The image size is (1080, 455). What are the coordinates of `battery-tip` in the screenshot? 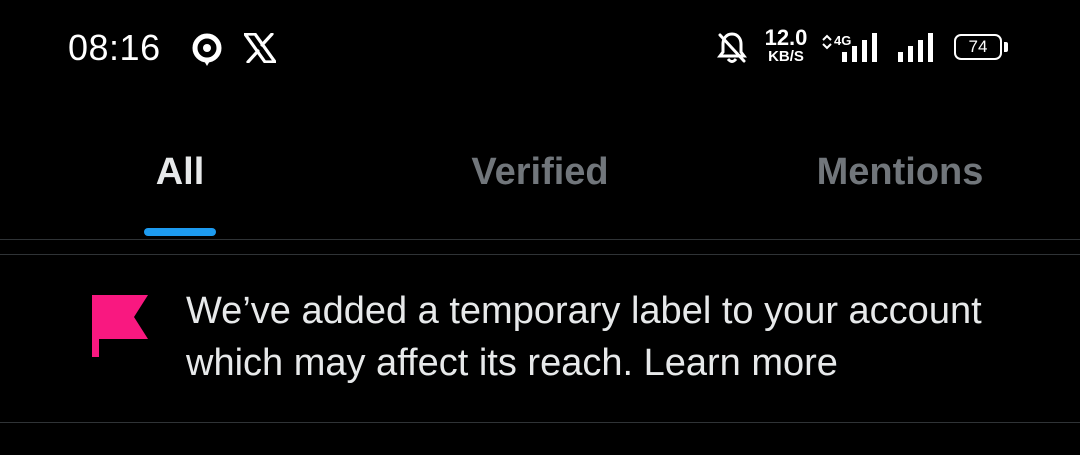 It's located at (1006, 47).